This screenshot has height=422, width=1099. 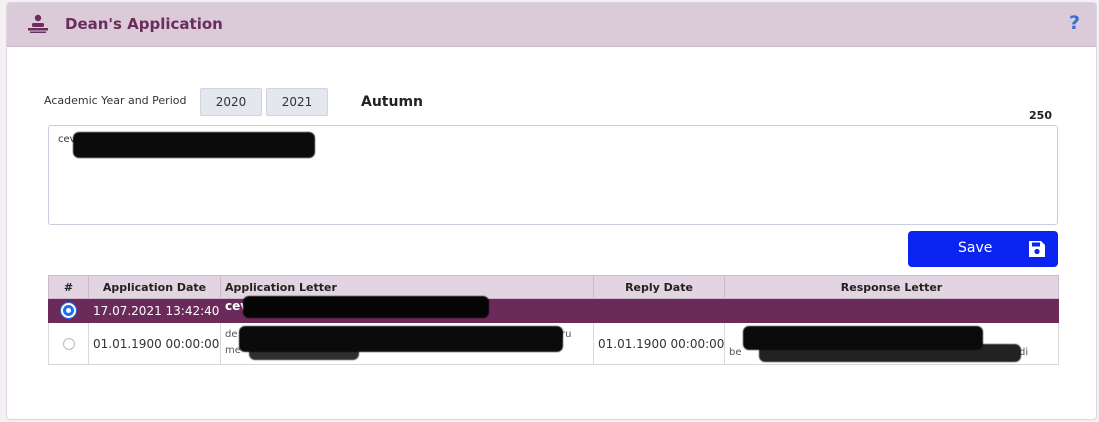 I want to click on column-header-reply-date: Reply Date, so click(x=659, y=287).